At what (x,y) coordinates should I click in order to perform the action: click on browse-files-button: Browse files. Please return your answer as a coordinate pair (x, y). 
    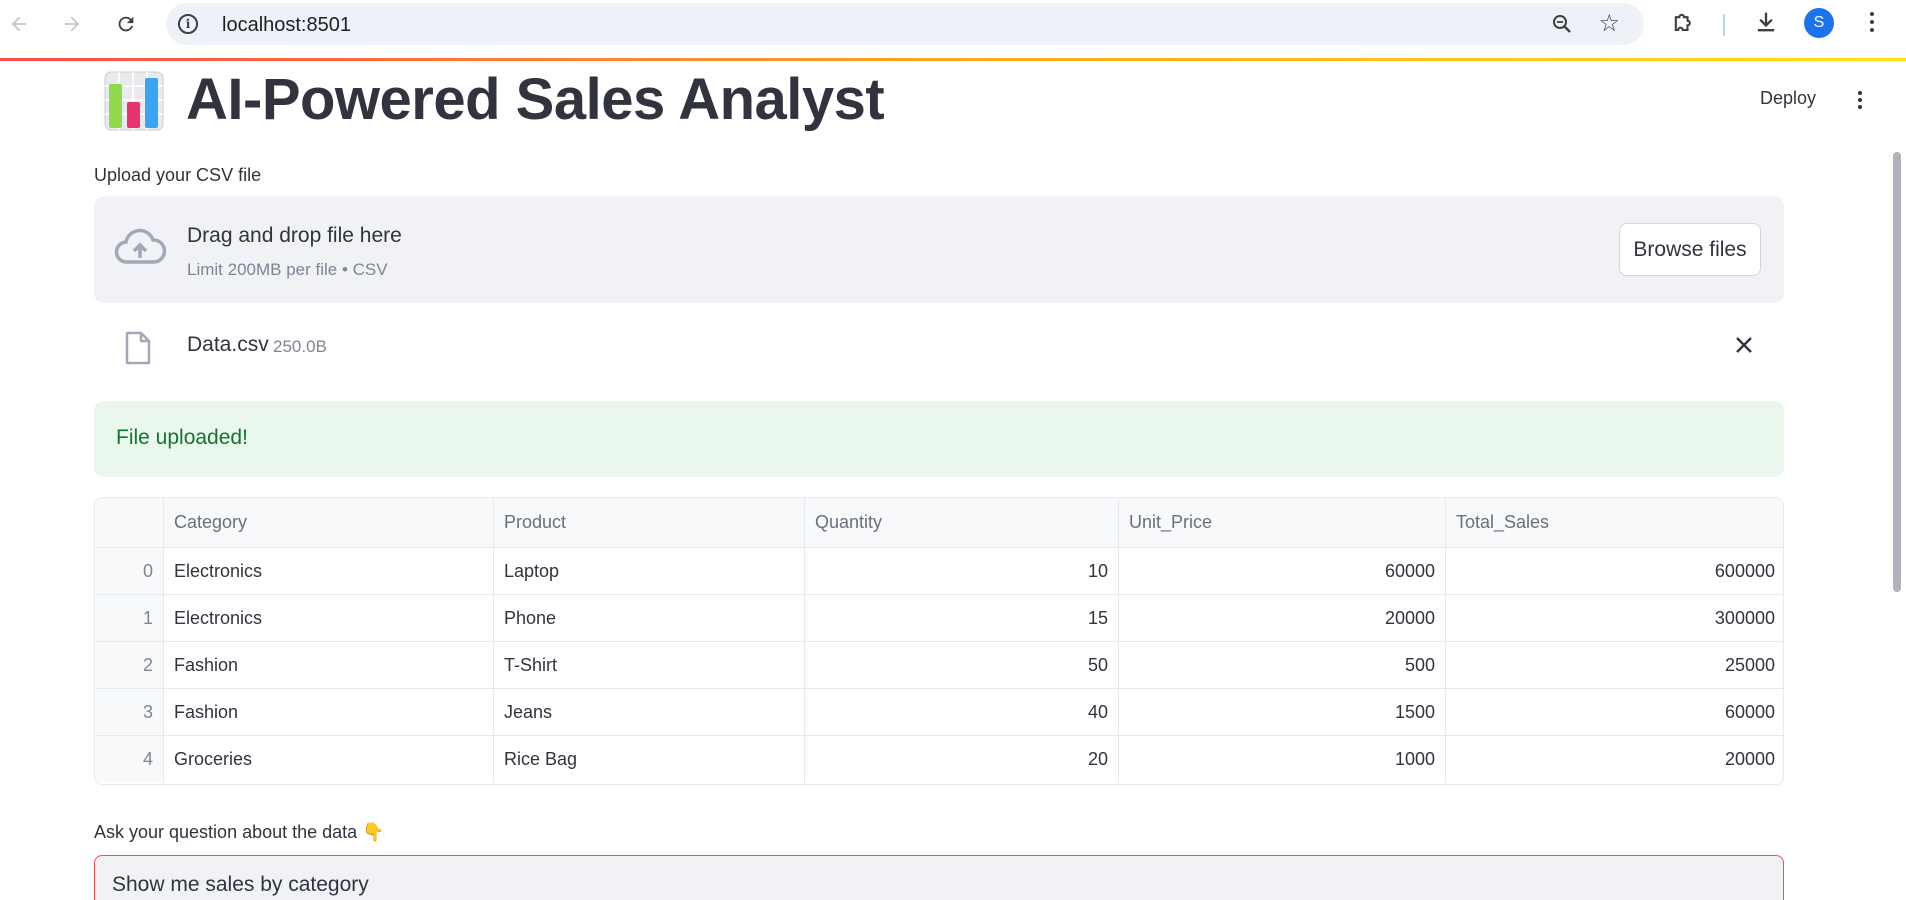
    Looking at the image, I should click on (1690, 249).